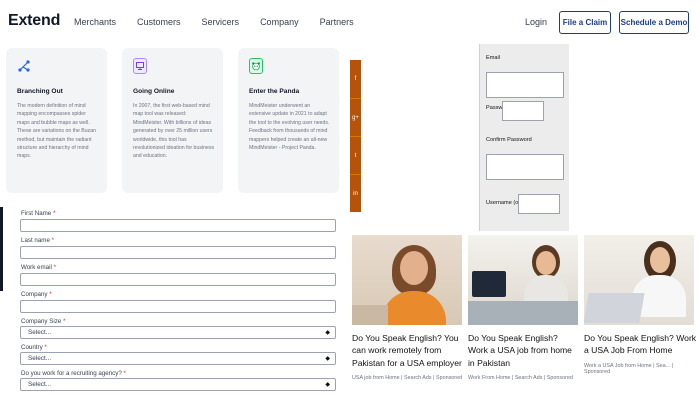 This screenshot has height=400, width=700. What do you see at coordinates (178, 332) in the screenshot?
I see `company-size-select: Select... ◆` at bounding box center [178, 332].